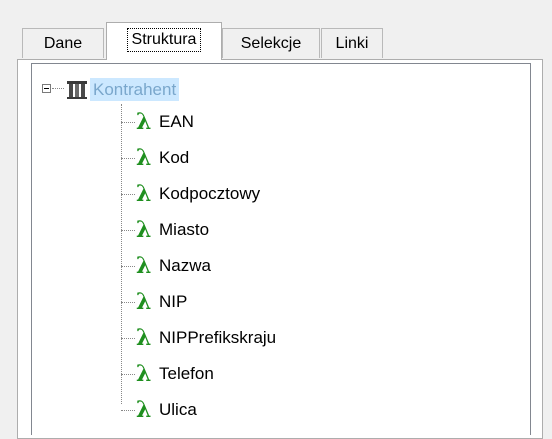  What do you see at coordinates (77, 90) in the screenshot?
I see `table-icon` at bounding box center [77, 90].